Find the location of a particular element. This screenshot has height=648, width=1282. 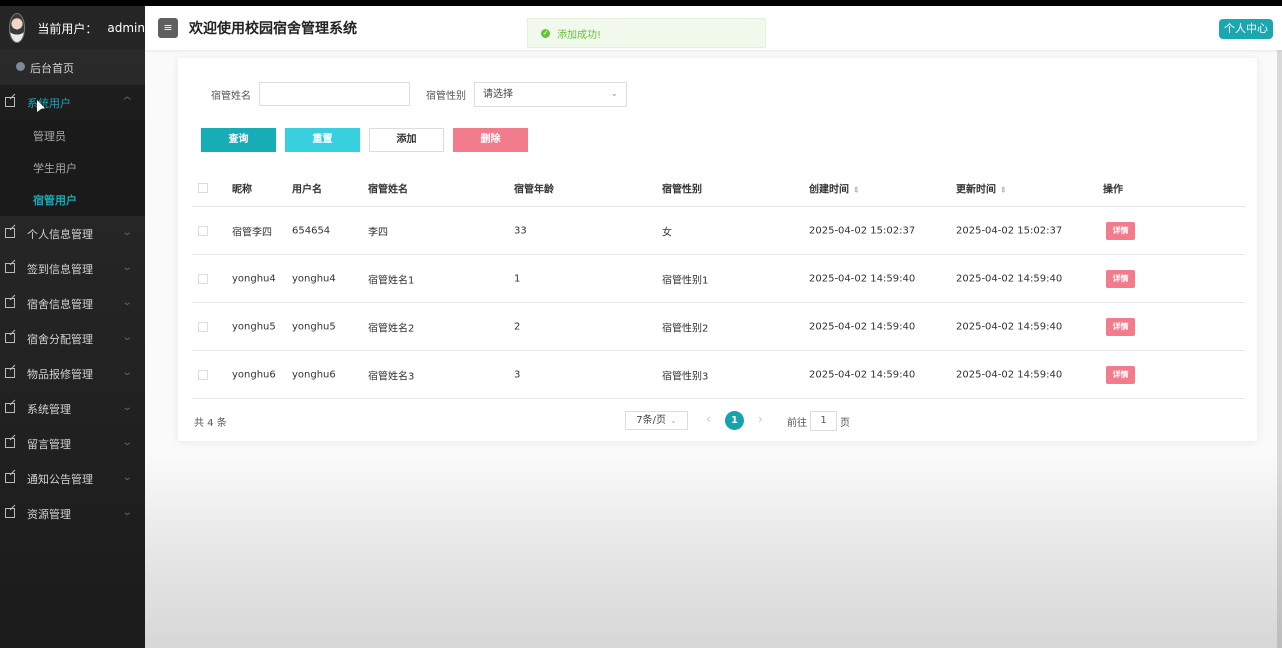

sidebar-item-label: 系统管理 is located at coordinates (49, 409).